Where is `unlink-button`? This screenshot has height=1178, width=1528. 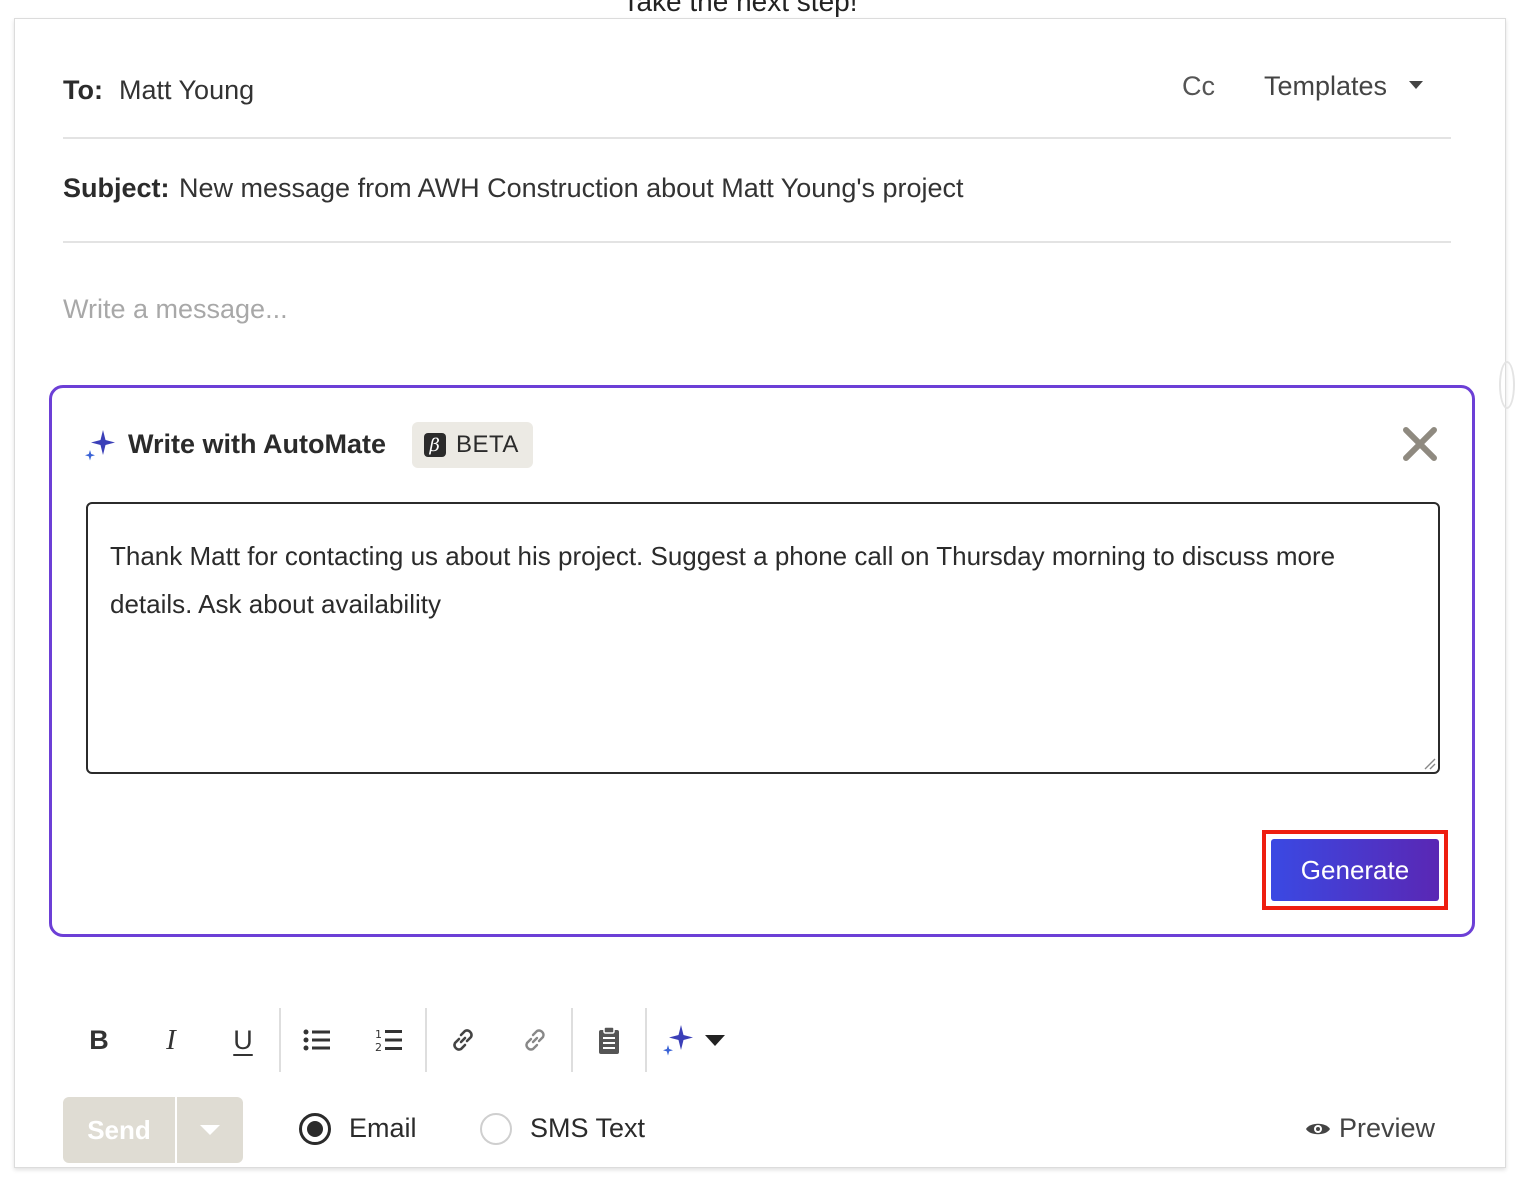 unlink-button is located at coordinates (535, 1040).